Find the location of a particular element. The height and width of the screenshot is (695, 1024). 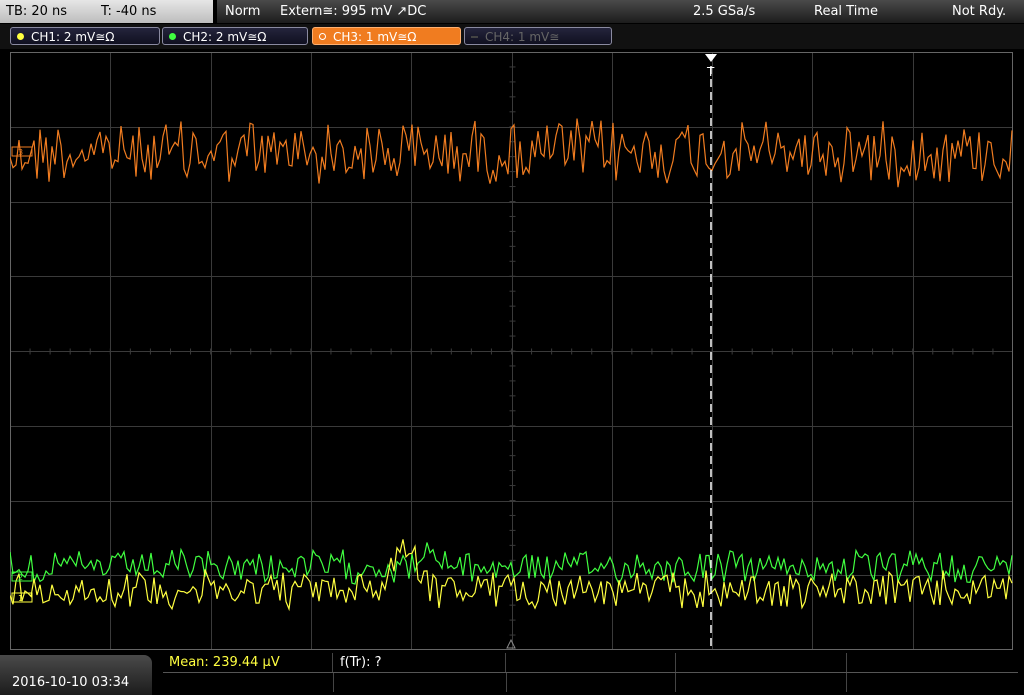

channel-4-tab: CH4: 1 mV≅ is located at coordinates (538, 36).